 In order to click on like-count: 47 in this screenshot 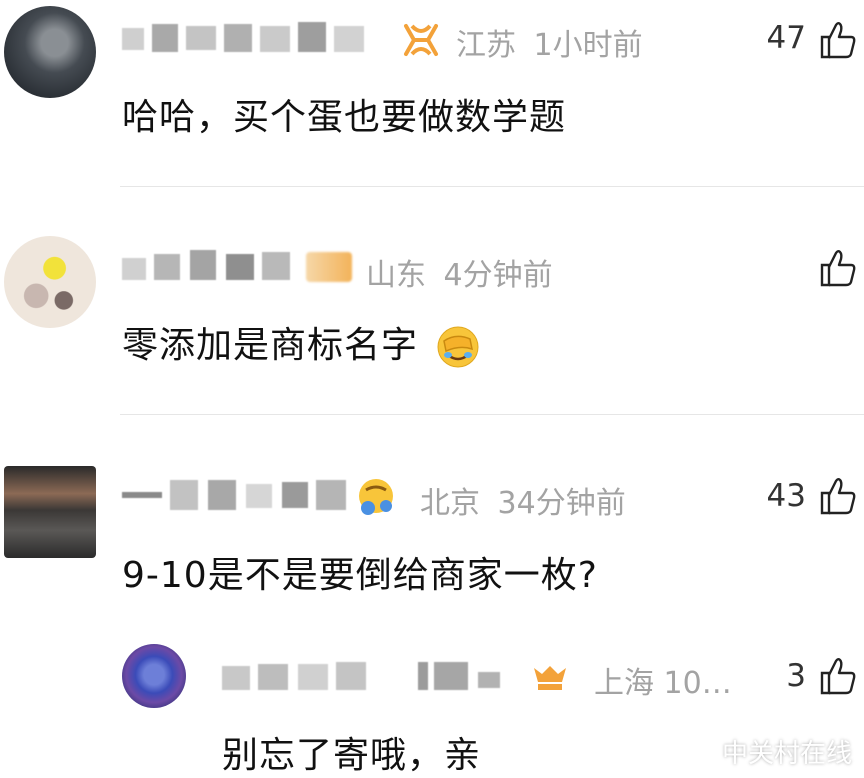, I will do `click(786, 38)`.